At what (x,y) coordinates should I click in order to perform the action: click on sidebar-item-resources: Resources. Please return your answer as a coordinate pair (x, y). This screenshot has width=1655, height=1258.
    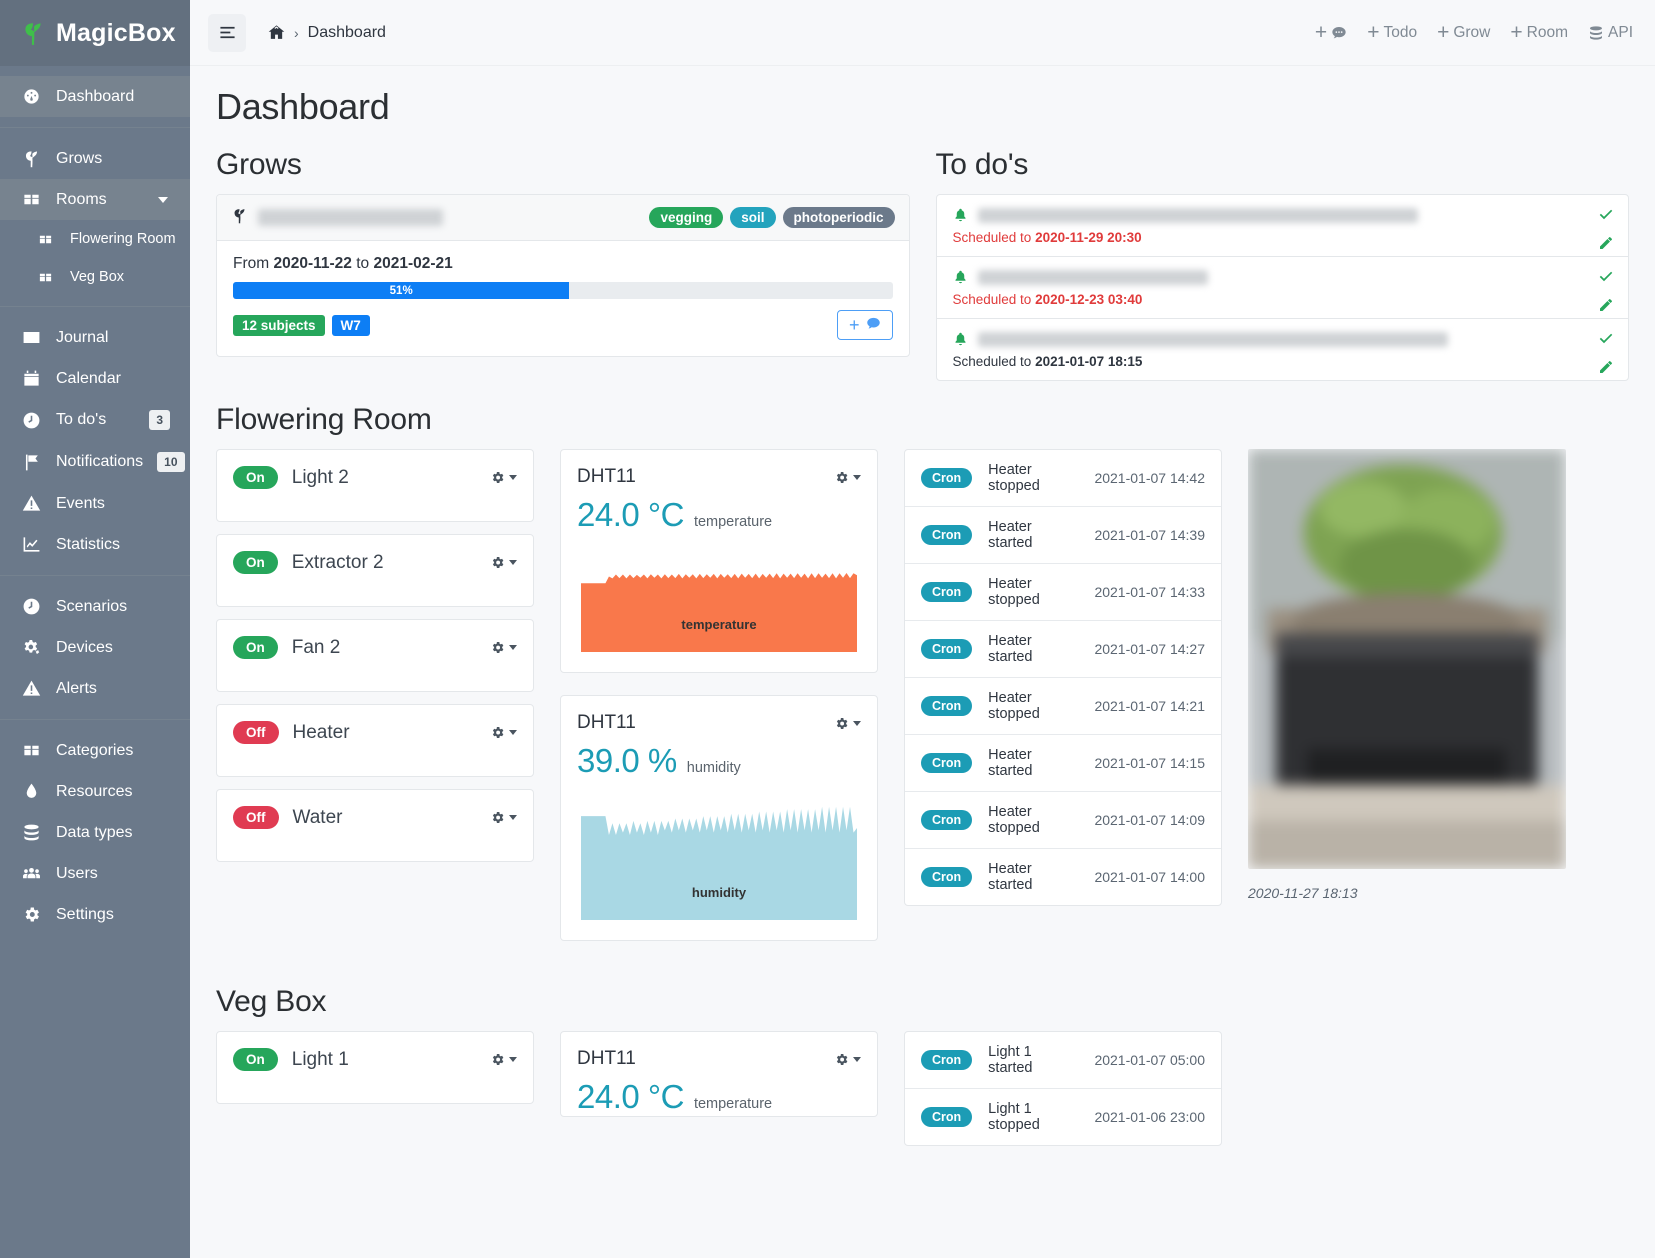
    Looking at the image, I should click on (95, 791).